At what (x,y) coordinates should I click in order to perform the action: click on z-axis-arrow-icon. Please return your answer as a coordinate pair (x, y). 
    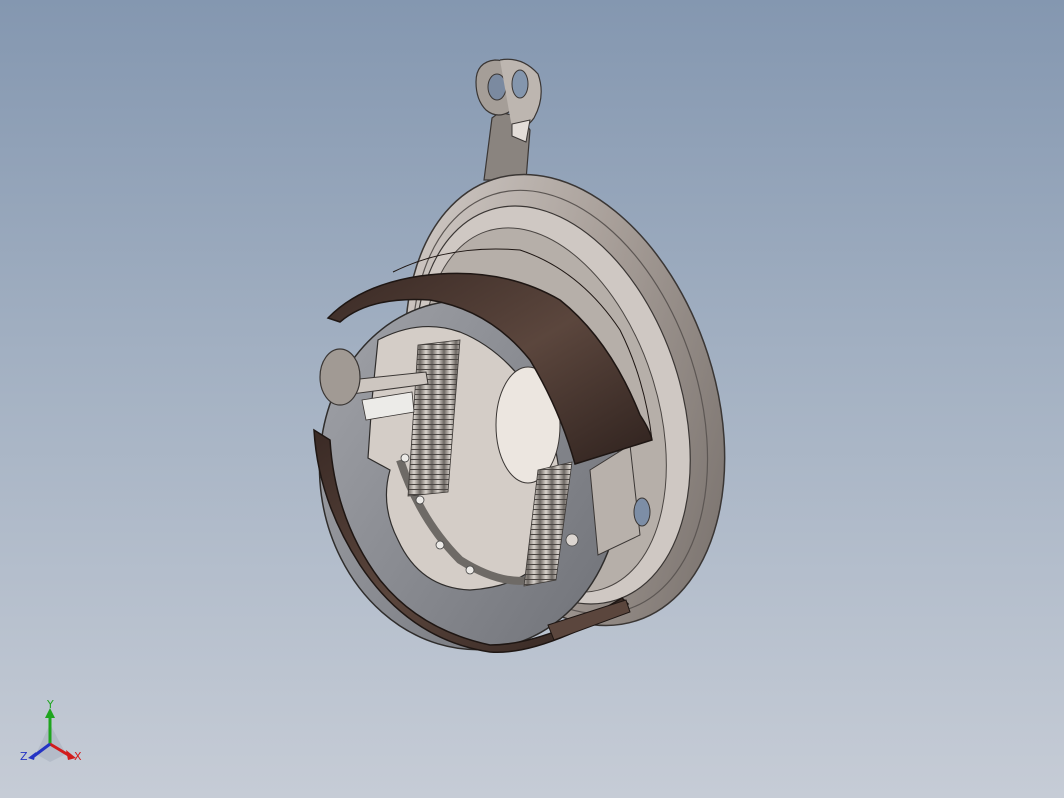
    Looking at the image, I should click on (32, 756).